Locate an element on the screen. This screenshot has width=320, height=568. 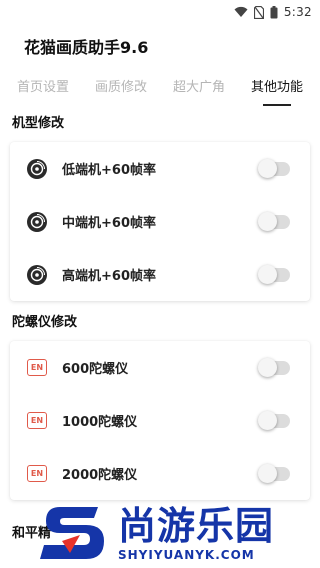
gyro-row-1000: EN 1000陀螺仪 is located at coordinates (160, 420).